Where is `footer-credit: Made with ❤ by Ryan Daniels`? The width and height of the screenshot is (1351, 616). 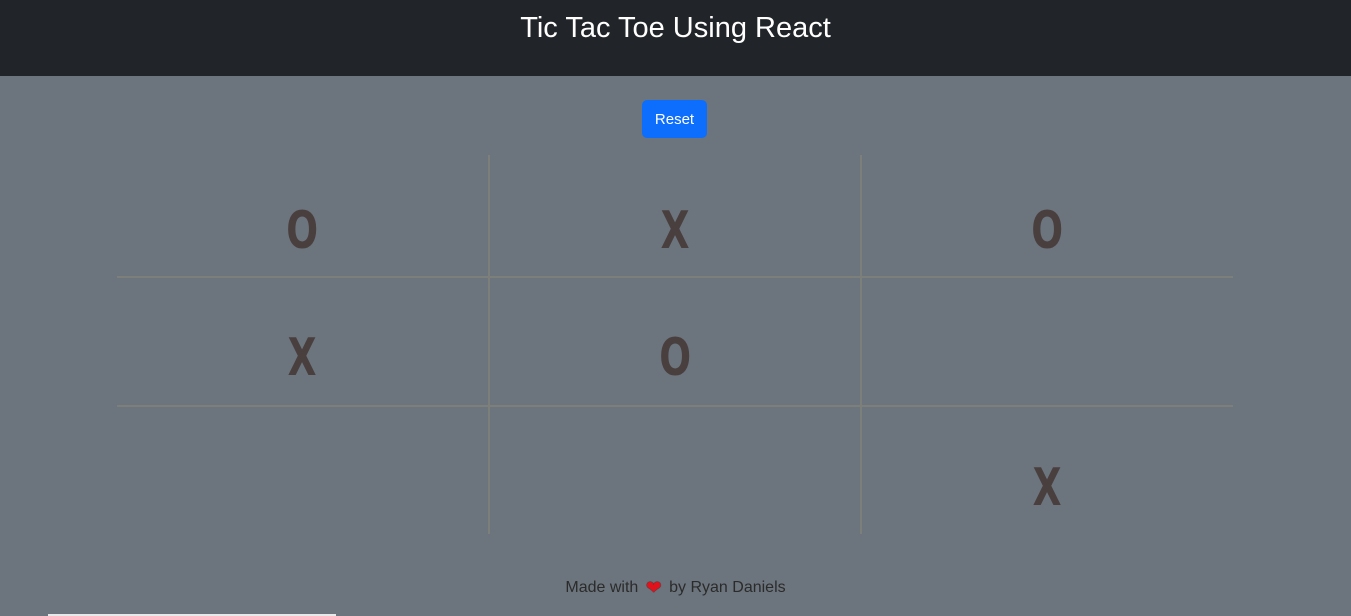
footer-credit: Made with ❤ by Ryan Daniels is located at coordinates (675, 588).